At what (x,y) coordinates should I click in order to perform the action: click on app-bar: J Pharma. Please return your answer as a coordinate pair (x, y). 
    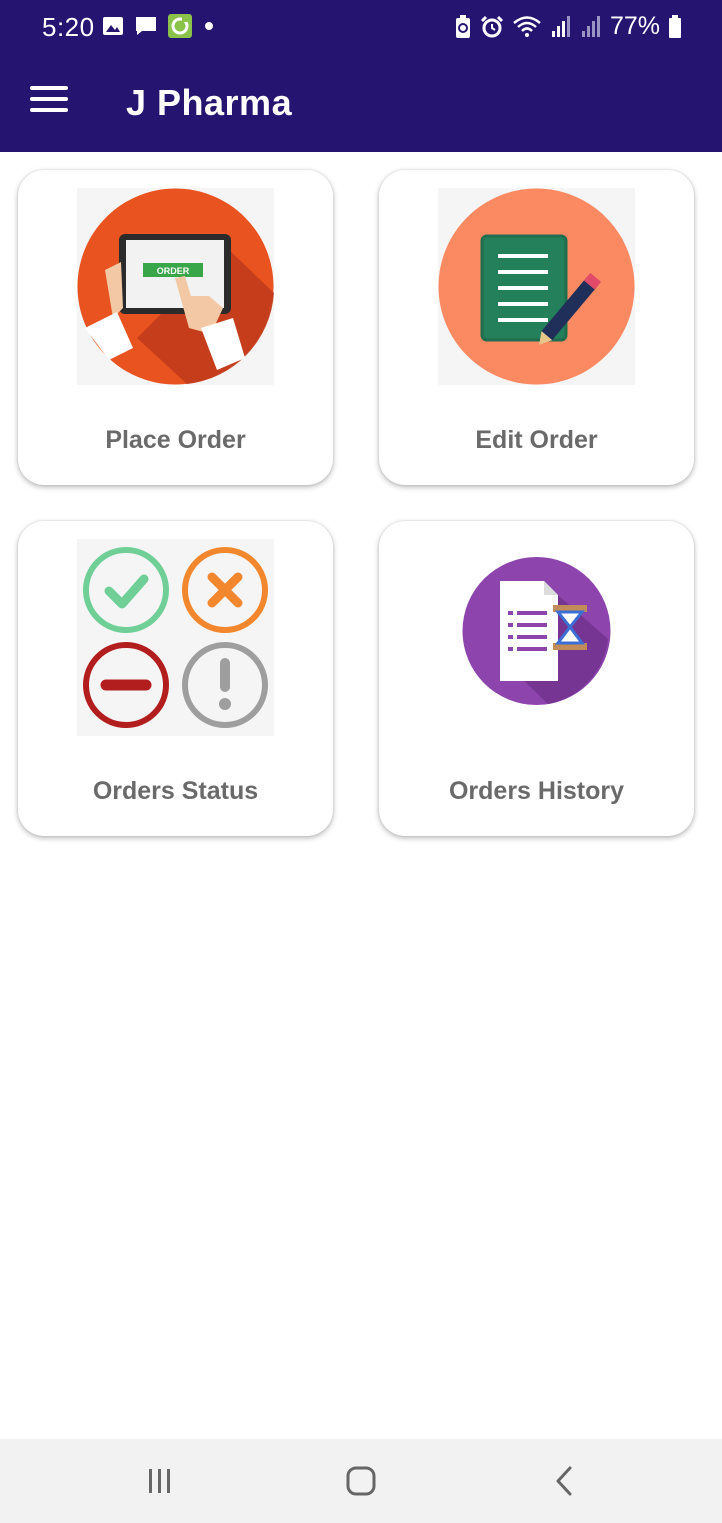
    Looking at the image, I should click on (361, 104).